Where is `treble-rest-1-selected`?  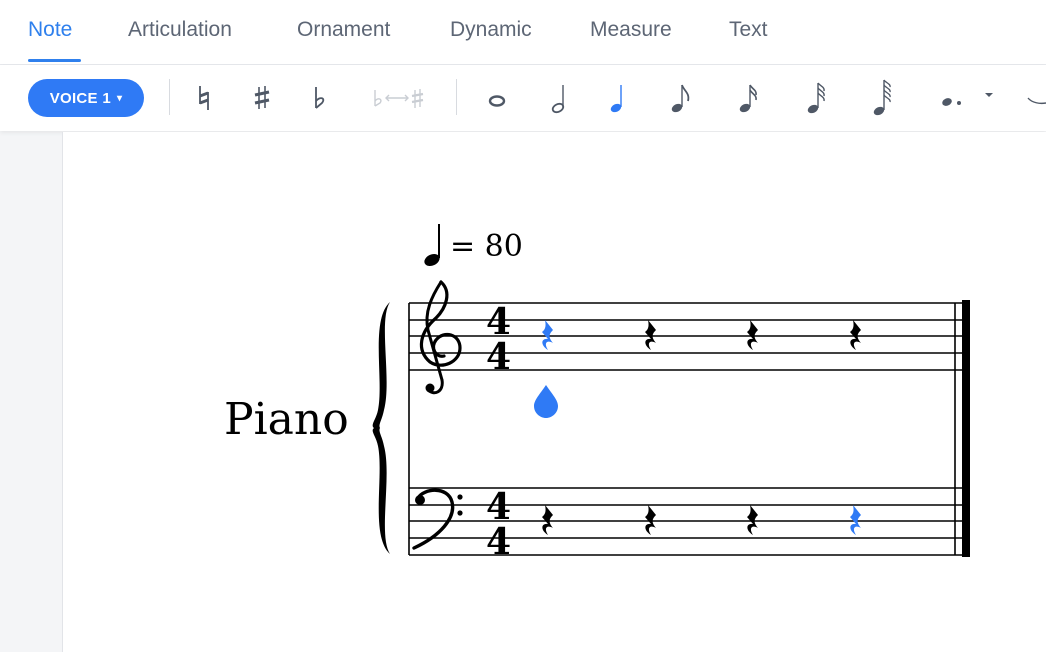 treble-rest-1-selected is located at coordinates (547, 335).